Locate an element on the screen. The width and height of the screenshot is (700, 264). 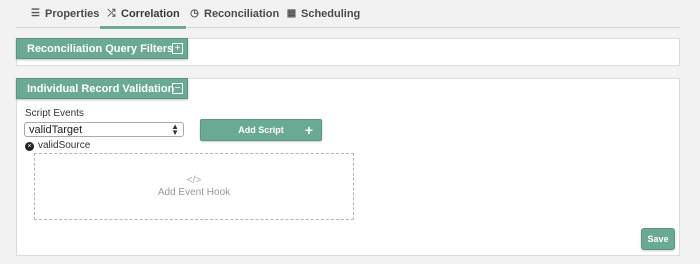
add-script-label: Add Script is located at coordinates (261, 130).